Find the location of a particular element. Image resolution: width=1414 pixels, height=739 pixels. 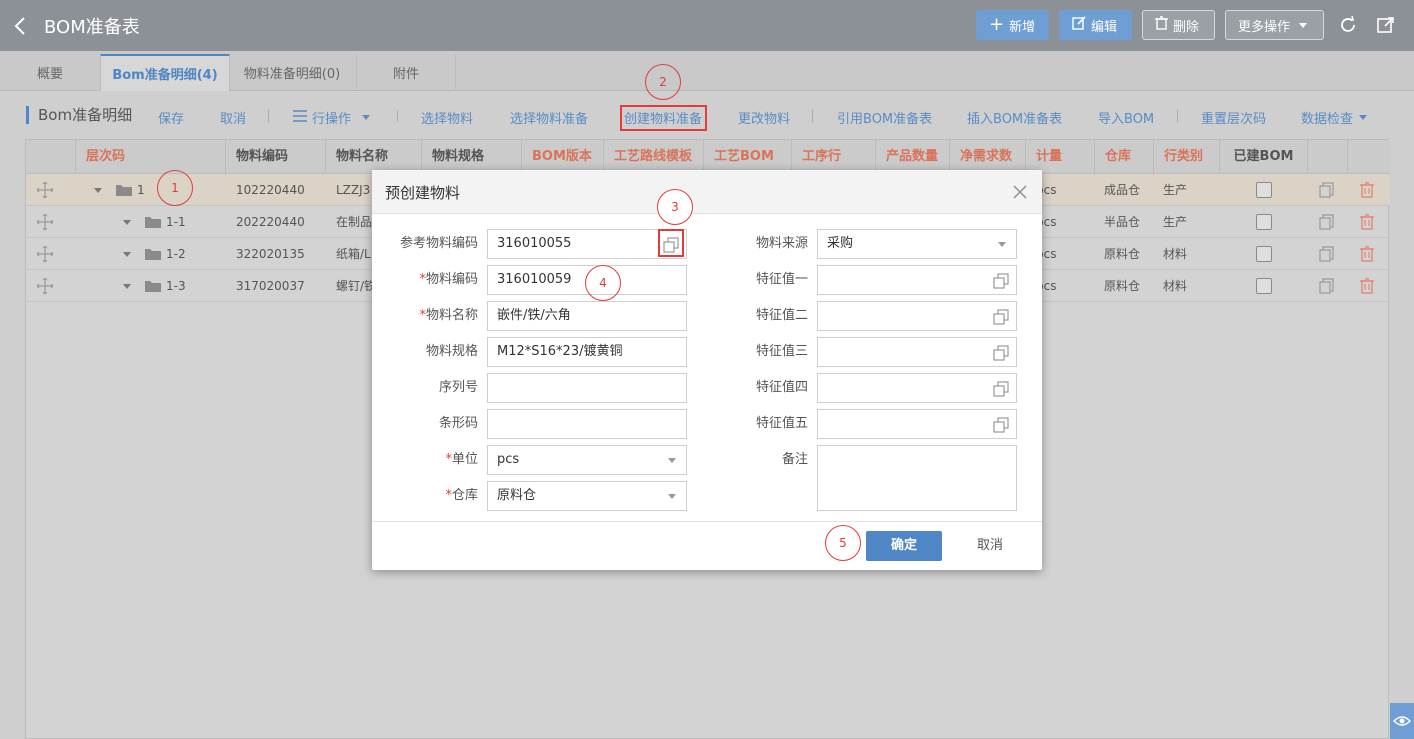

col-net-demand: 净需求数 is located at coordinates (988, 157).